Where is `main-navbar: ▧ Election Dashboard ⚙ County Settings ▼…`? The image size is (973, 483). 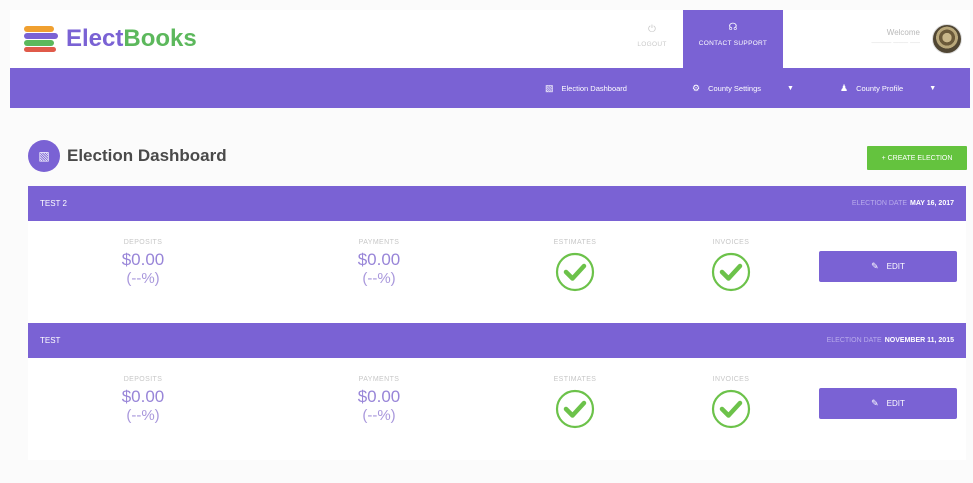
main-navbar: ▧ Election Dashboard ⚙ County Settings ▼… is located at coordinates (490, 88).